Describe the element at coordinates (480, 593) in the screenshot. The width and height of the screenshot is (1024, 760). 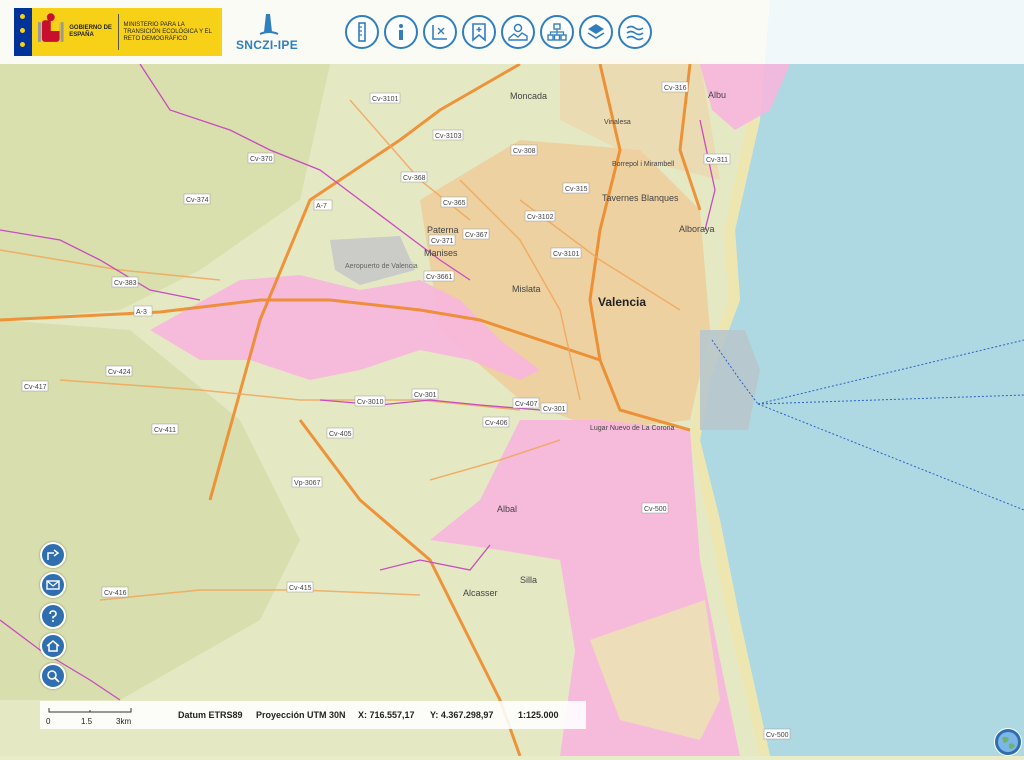
I see `place-alcasser: Alcasser` at that location.